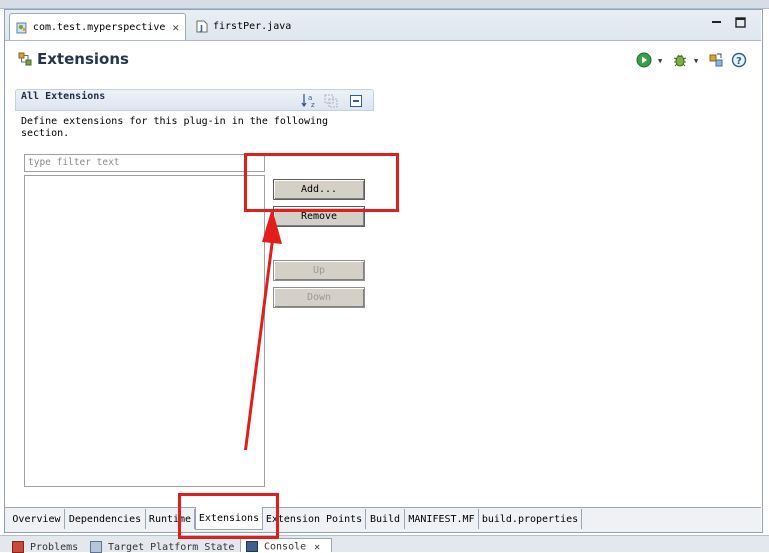 This screenshot has height=553, width=769. I want to click on help-icon: ?, so click(739, 60).